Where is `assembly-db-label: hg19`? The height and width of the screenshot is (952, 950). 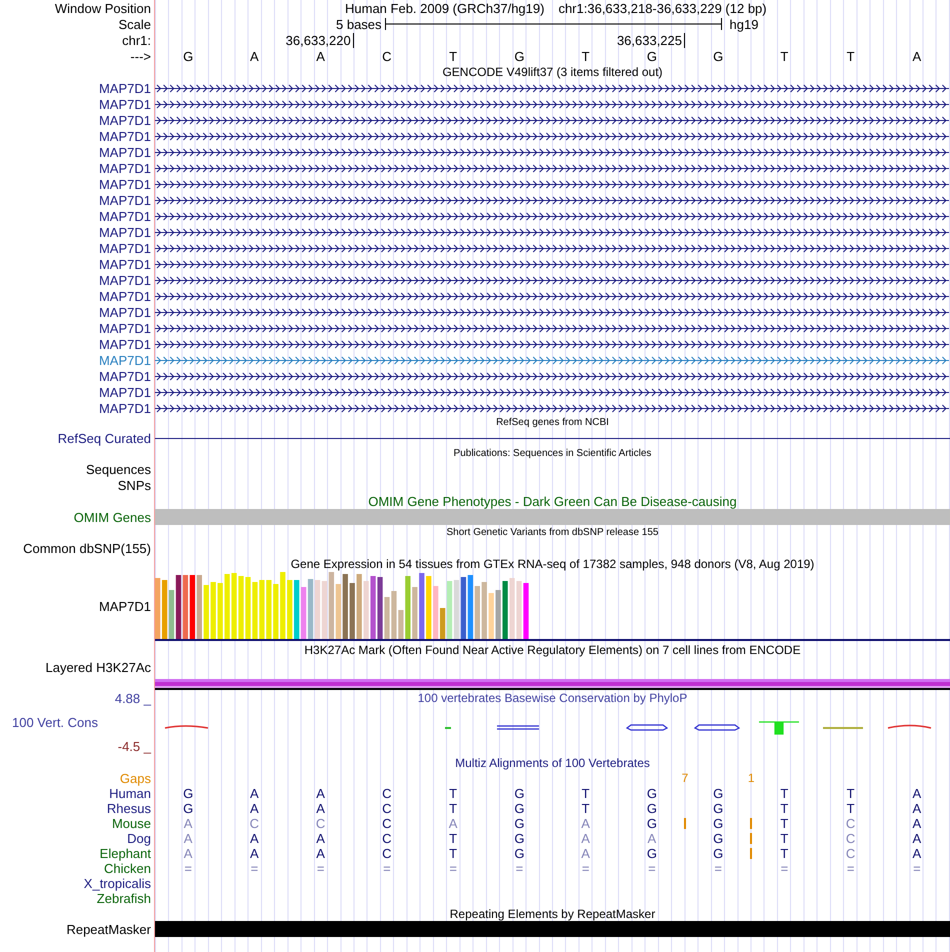 assembly-db-label: hg19 is located at coordinates (744, 24).